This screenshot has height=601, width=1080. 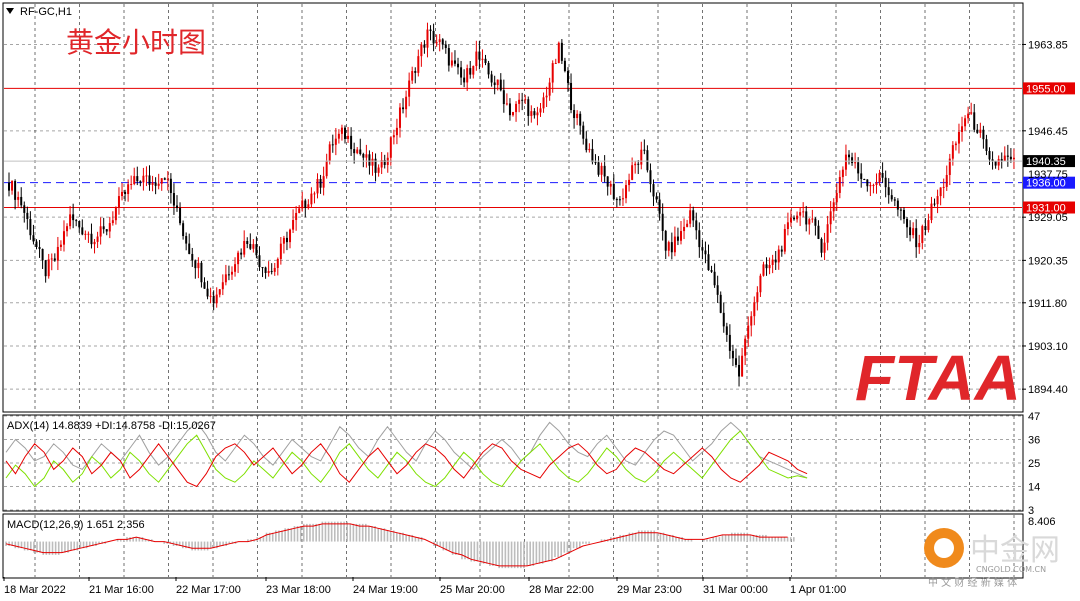 I want to click on macd-label: MACD(12,26,9) 1.651 2.356, so click(x=76, y=525).